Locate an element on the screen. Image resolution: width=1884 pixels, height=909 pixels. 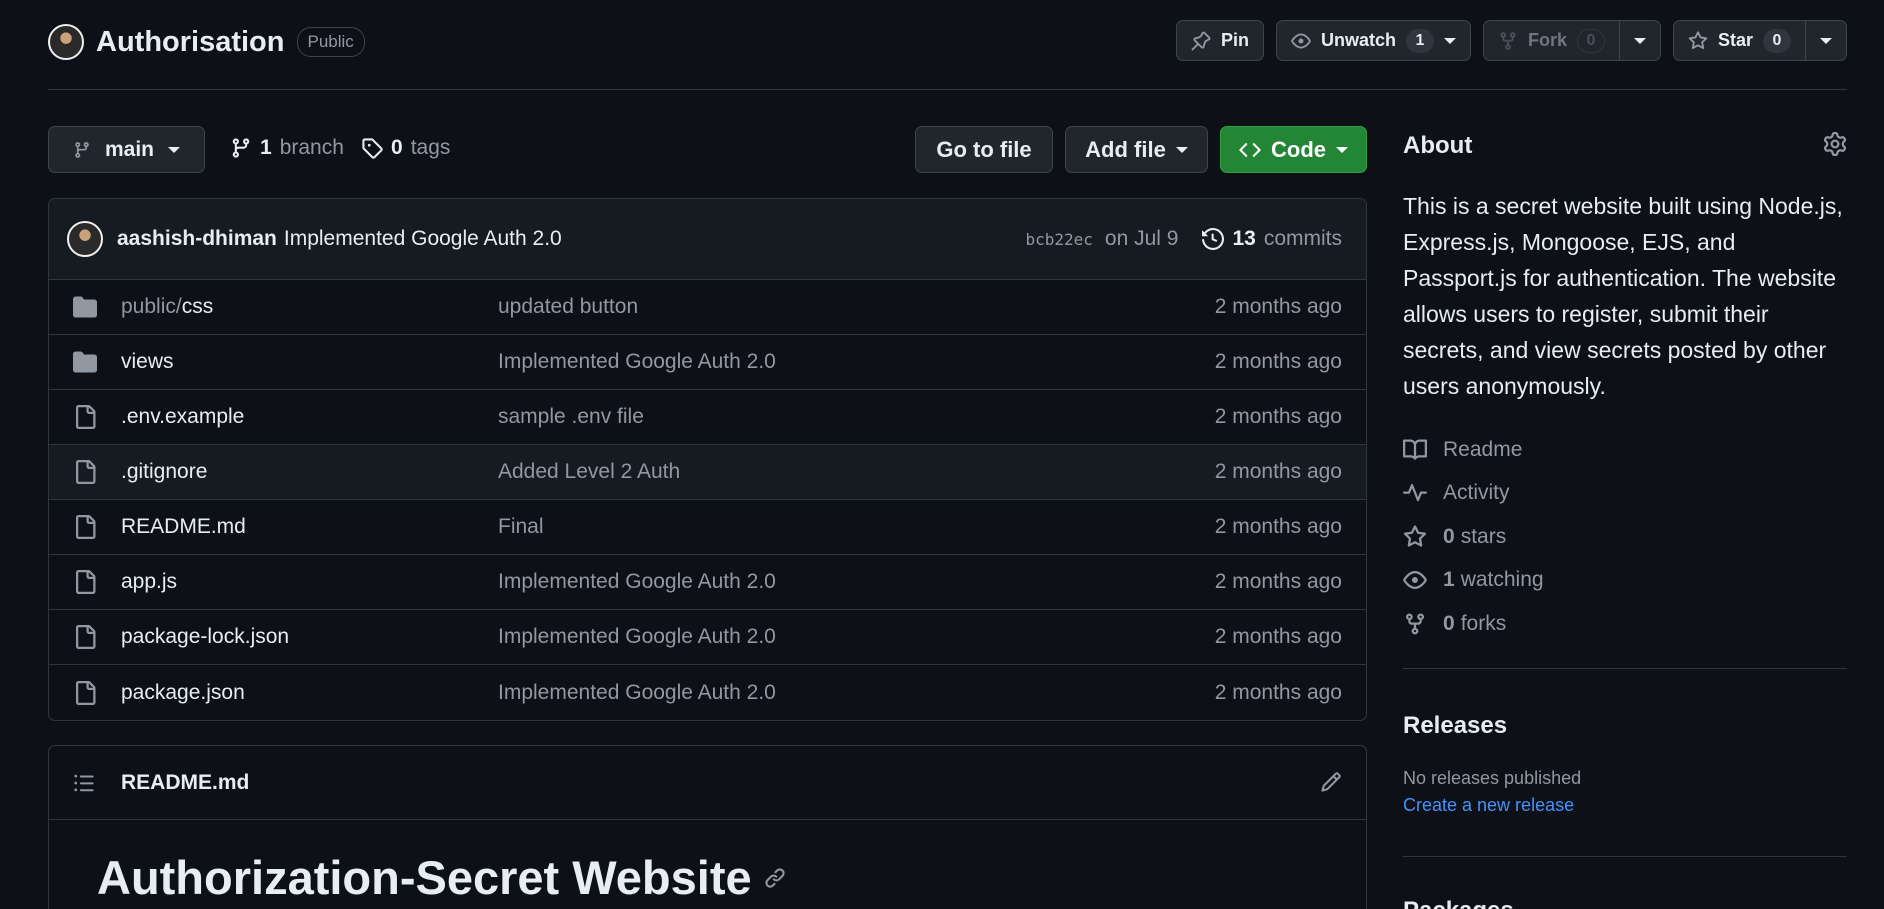
link-icon is located at coordinates (775, 878).